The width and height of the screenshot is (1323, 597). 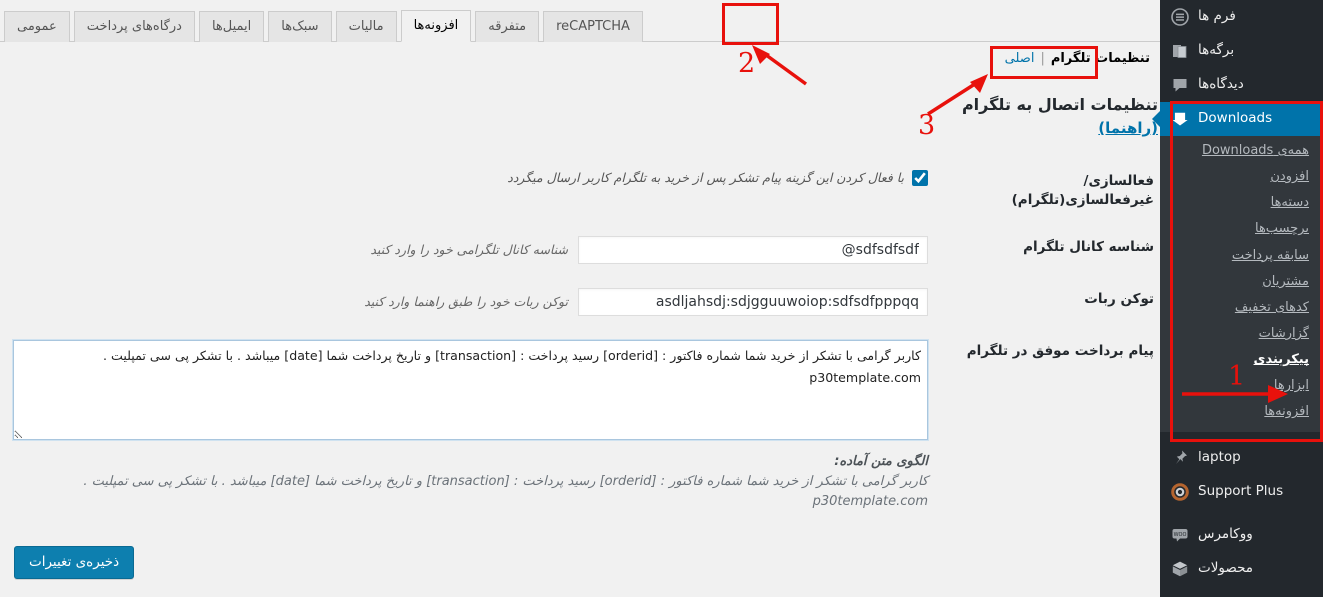 I want to click on pin-icon, so click(x=1180, y=458).